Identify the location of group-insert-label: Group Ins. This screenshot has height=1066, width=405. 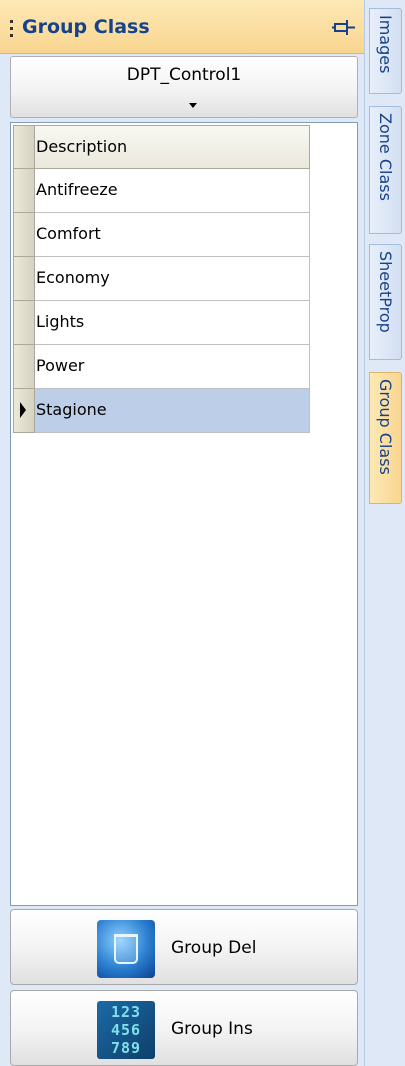
(212, 1029).